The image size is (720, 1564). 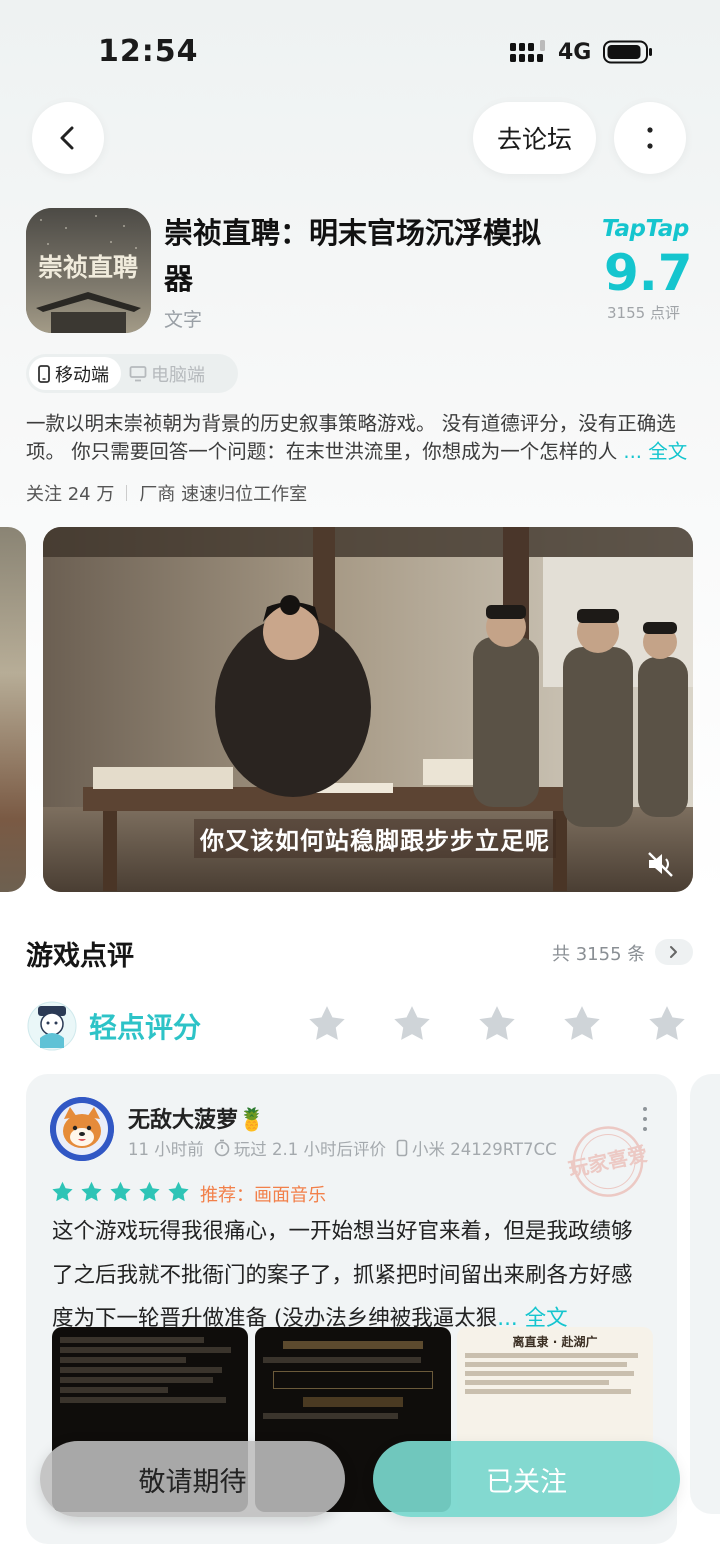 I want to click on mascot-icon, so click(x=52, y=1026).